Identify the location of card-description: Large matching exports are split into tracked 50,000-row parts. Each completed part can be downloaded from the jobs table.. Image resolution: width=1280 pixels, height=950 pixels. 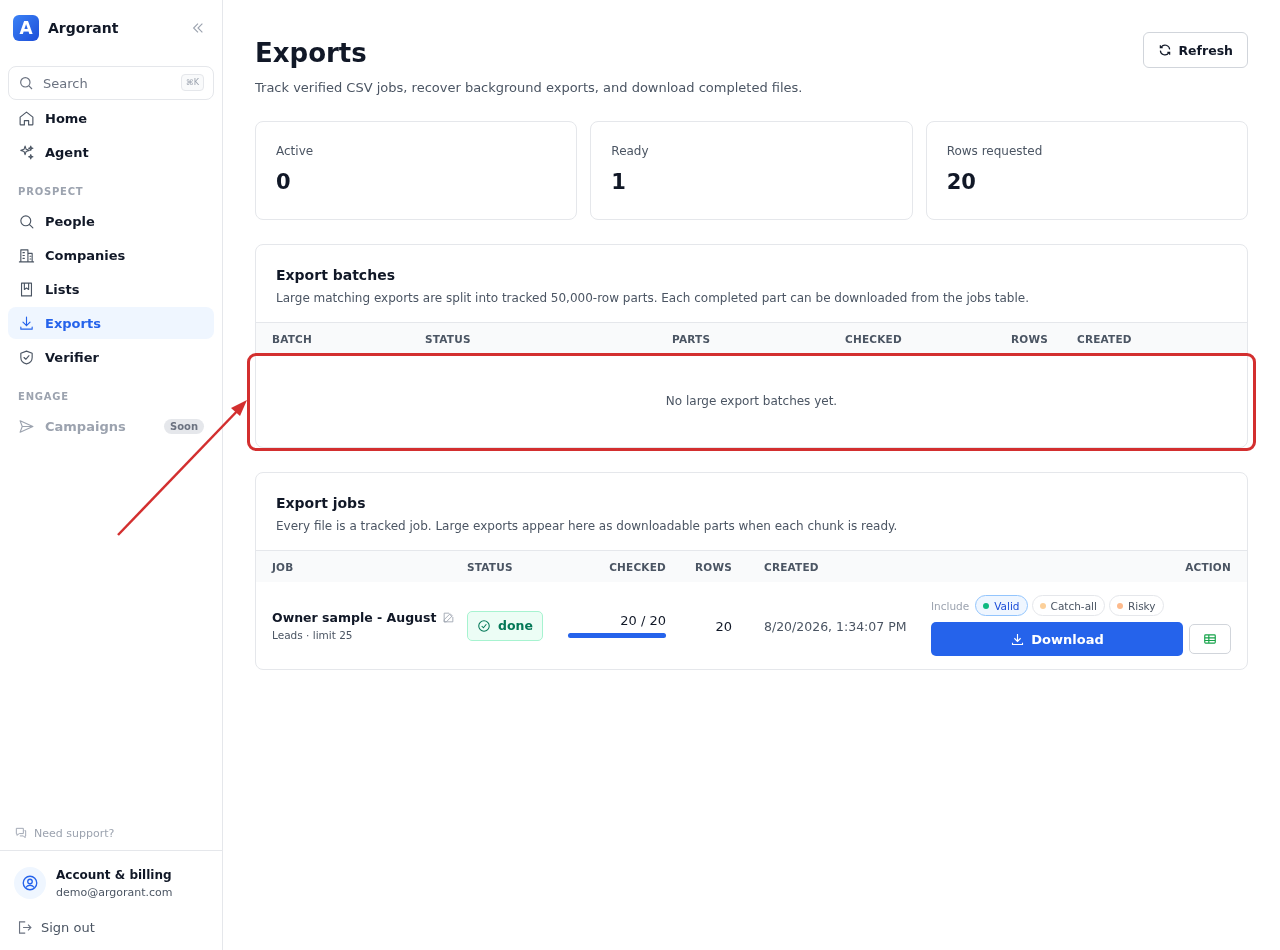
(653, 298).